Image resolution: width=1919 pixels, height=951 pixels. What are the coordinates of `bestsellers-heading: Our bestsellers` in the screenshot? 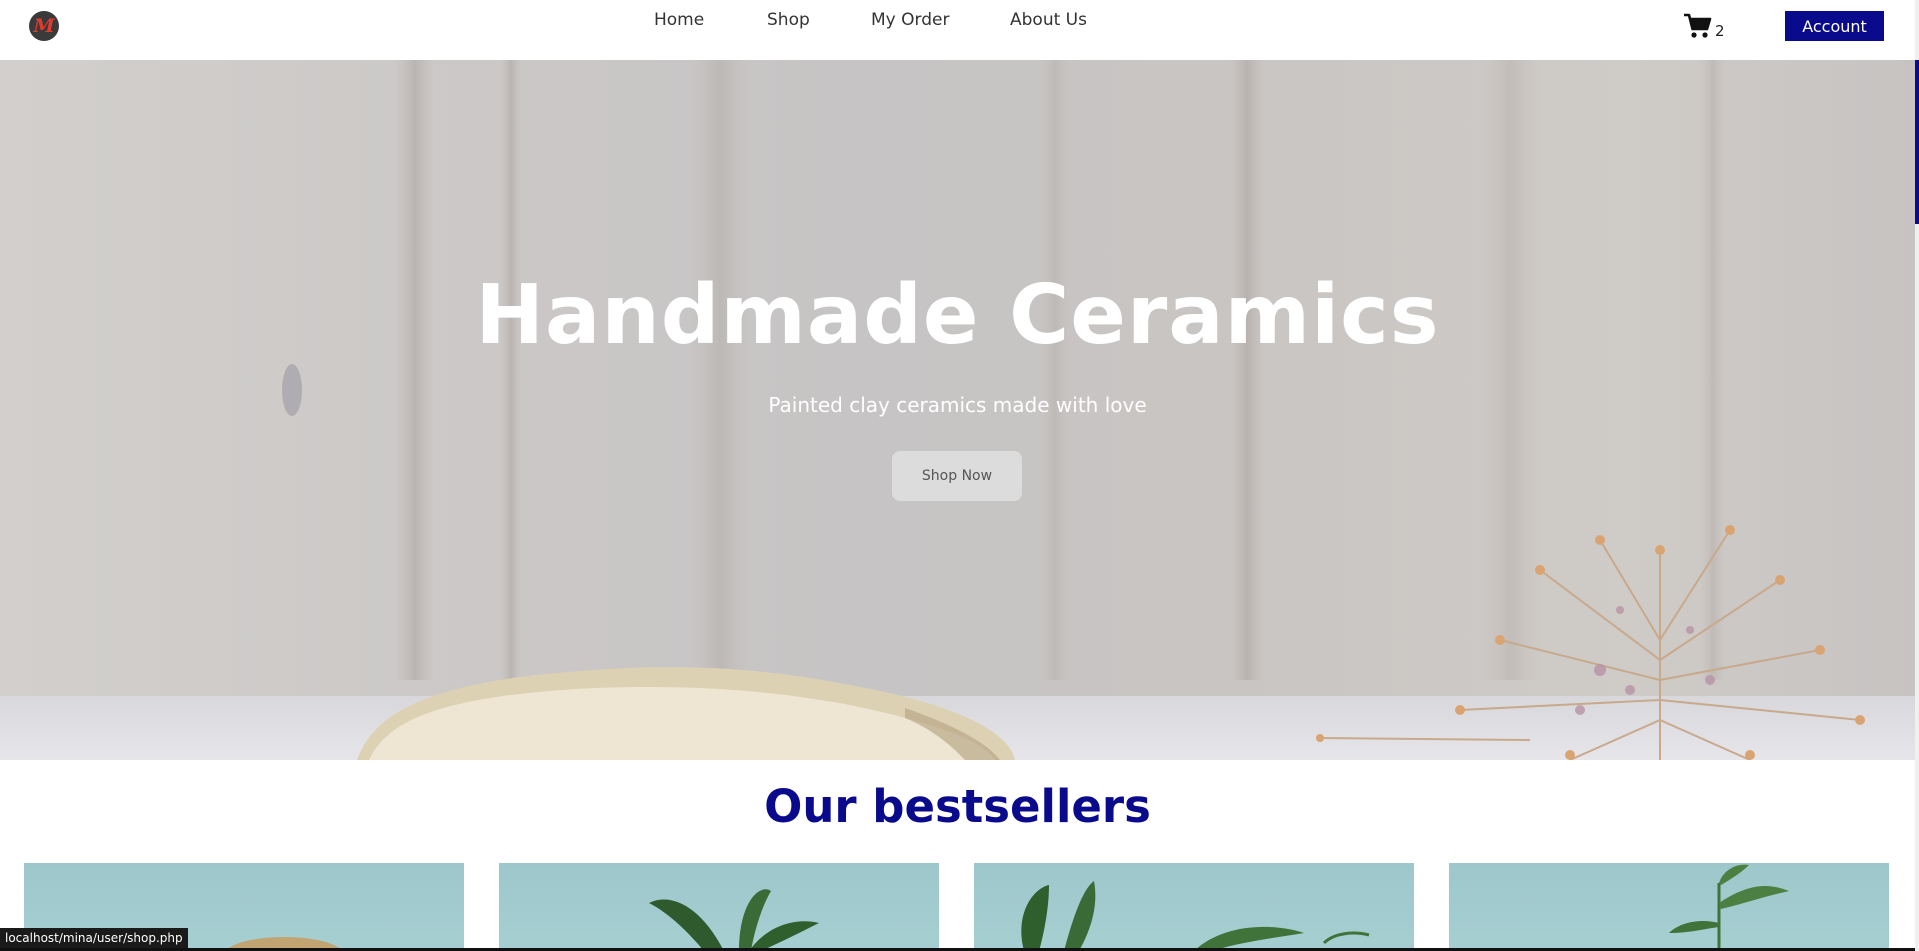 It's located at (957, 806).